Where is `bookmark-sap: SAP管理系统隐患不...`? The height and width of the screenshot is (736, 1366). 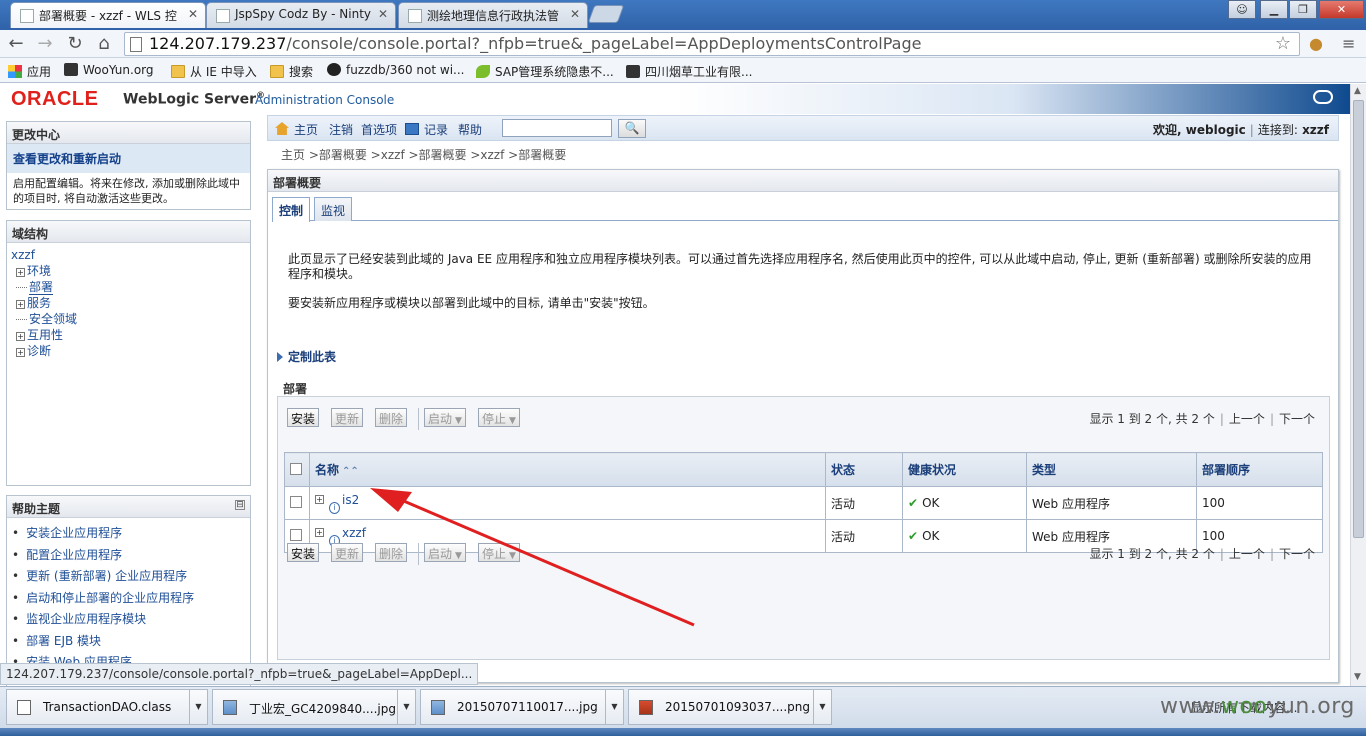 bookmark-sap: SAP管理系统隐患不... is located at coordinates (545, 71).